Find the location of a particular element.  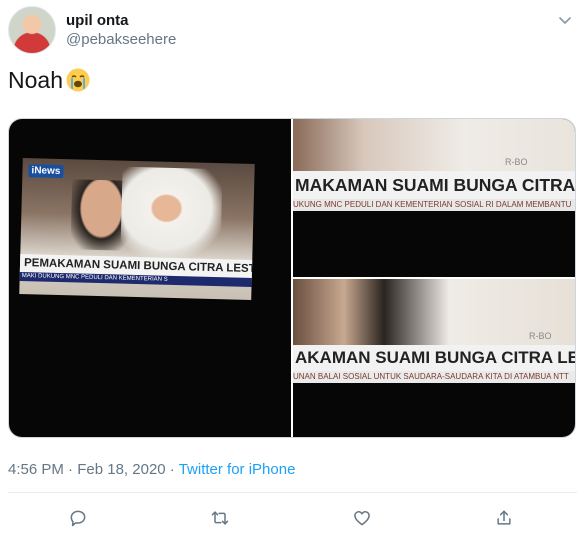

like-button is located at coordinates (362, 518).